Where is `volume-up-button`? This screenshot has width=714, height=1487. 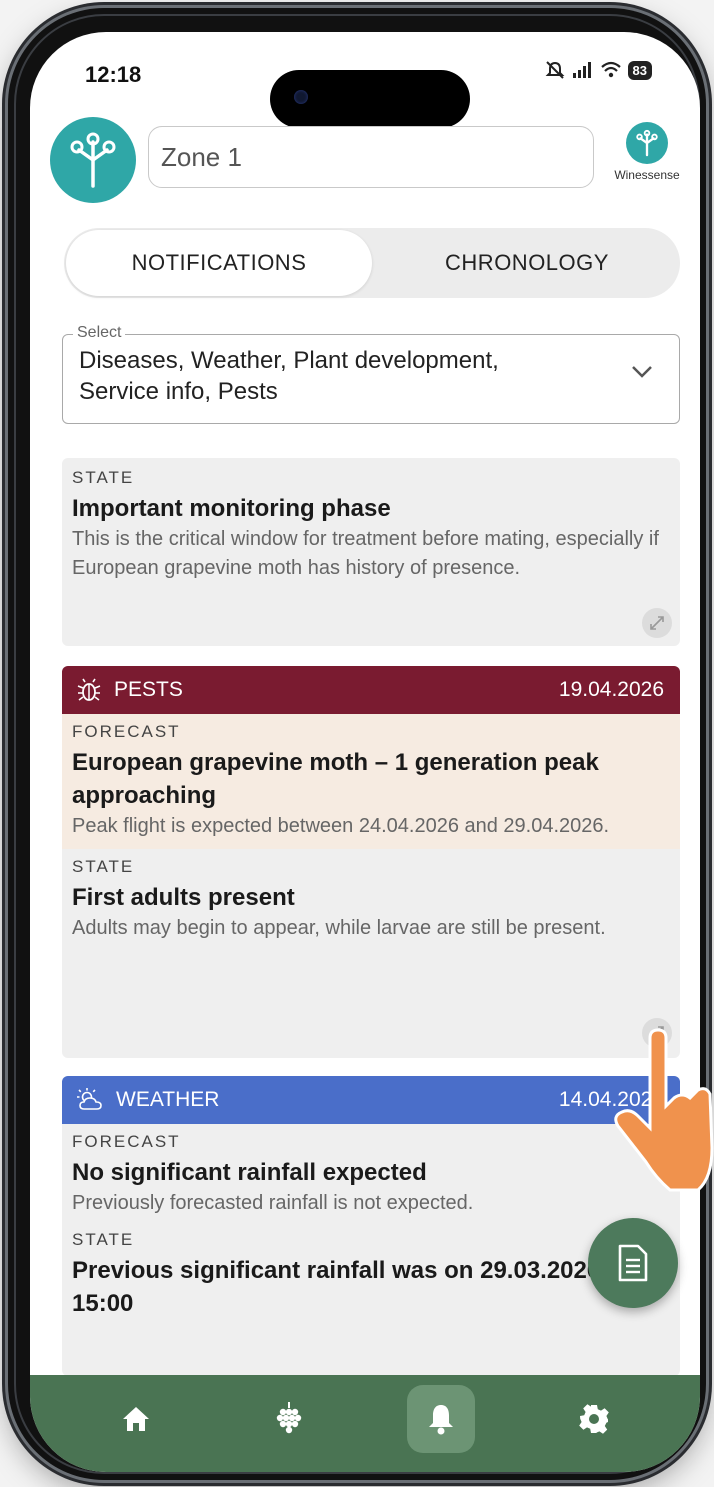
volume-up-button is located at coordinates (4, 345).